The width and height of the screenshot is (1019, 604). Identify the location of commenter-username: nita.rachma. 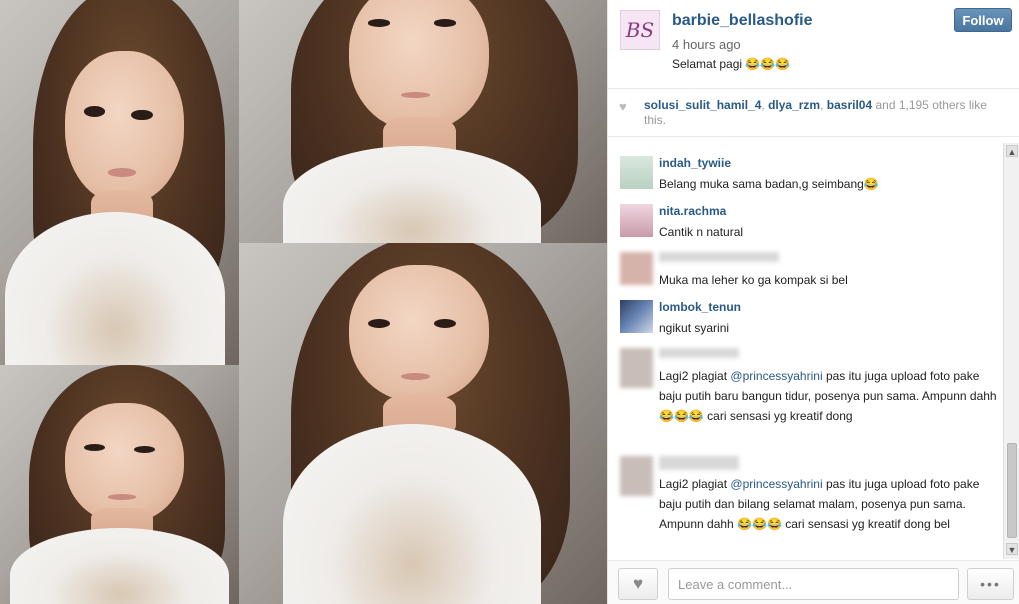
(692, 211).